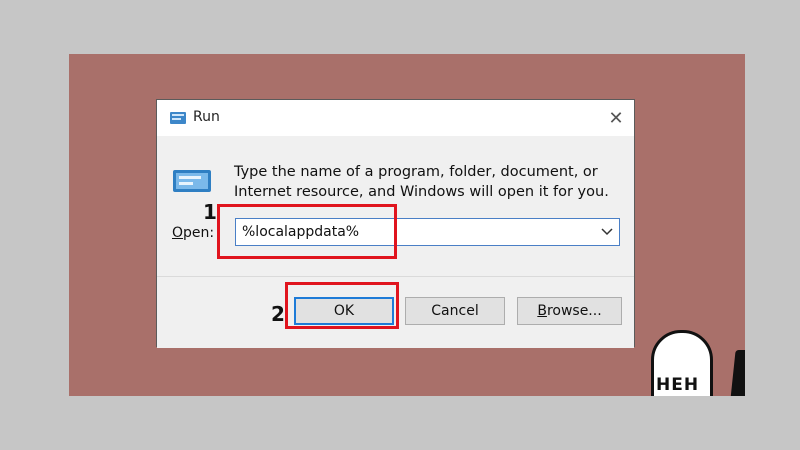  I want to click on chevron-down-icon, so click(607, 232).